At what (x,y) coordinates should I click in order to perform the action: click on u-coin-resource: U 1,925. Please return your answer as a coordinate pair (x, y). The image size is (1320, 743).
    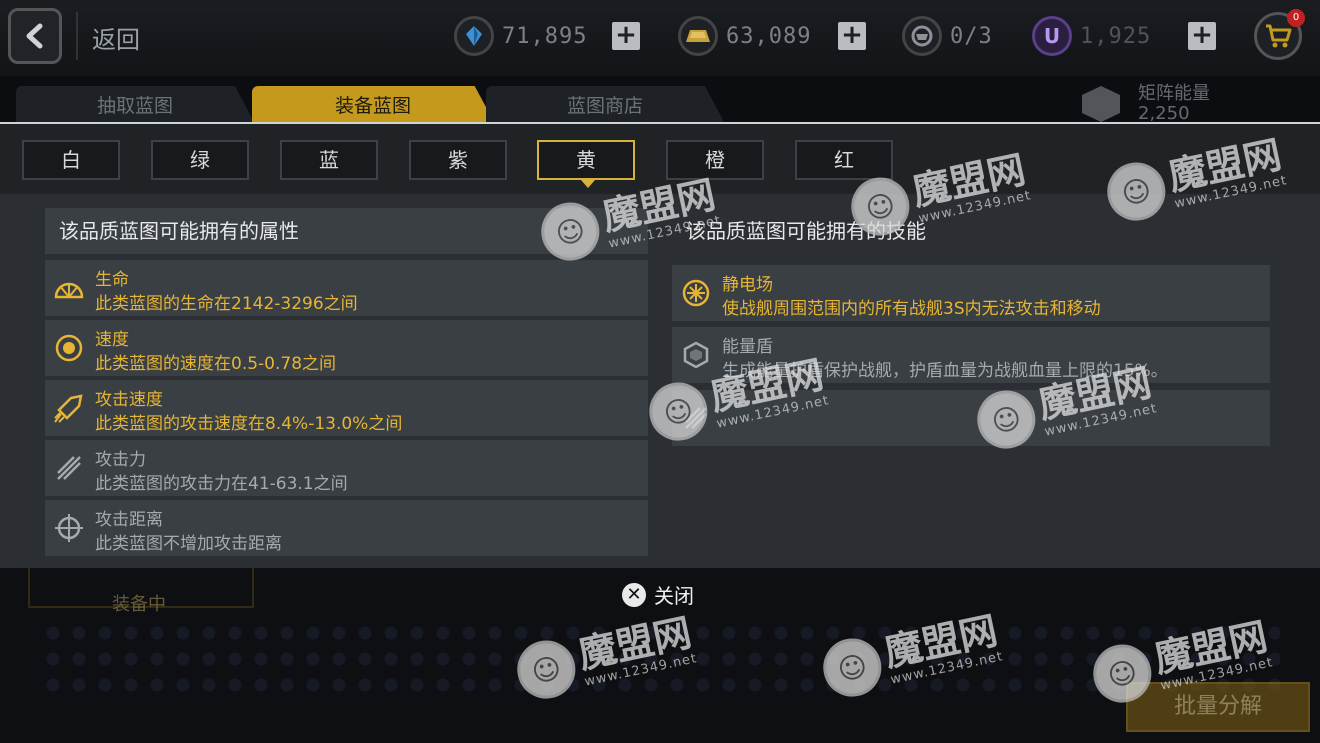
    Looking at the image, I should click on (1091, 36).